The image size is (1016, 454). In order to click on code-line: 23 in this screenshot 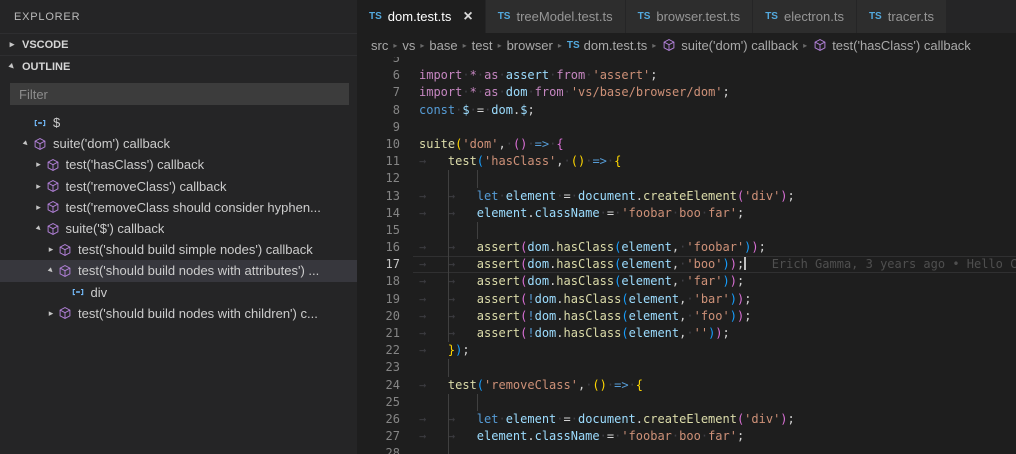, I will do `click(686, 368)`.